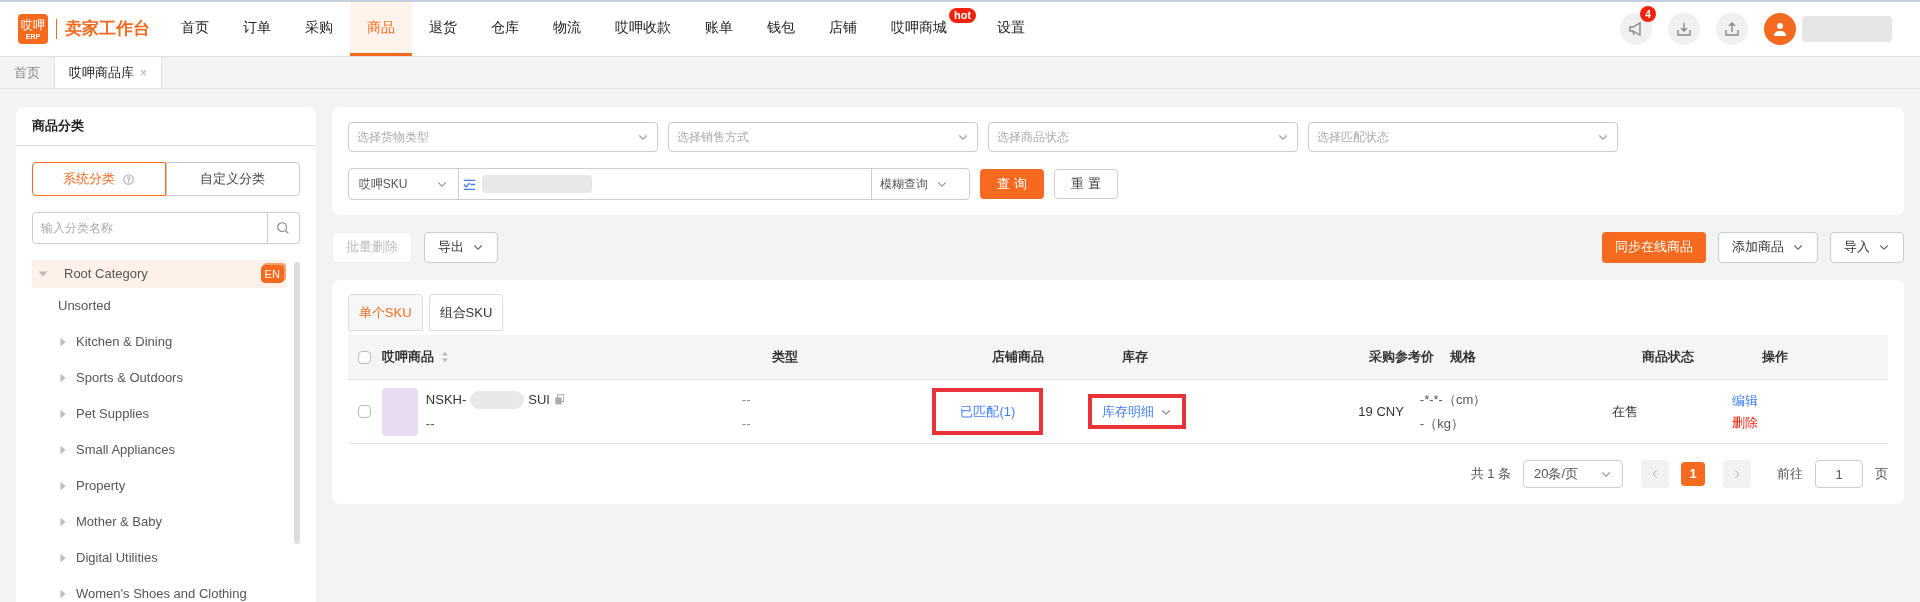 This screenshot has height=602, width=1920. I want to click on panel-title: 商品分类, so click(166, 126).